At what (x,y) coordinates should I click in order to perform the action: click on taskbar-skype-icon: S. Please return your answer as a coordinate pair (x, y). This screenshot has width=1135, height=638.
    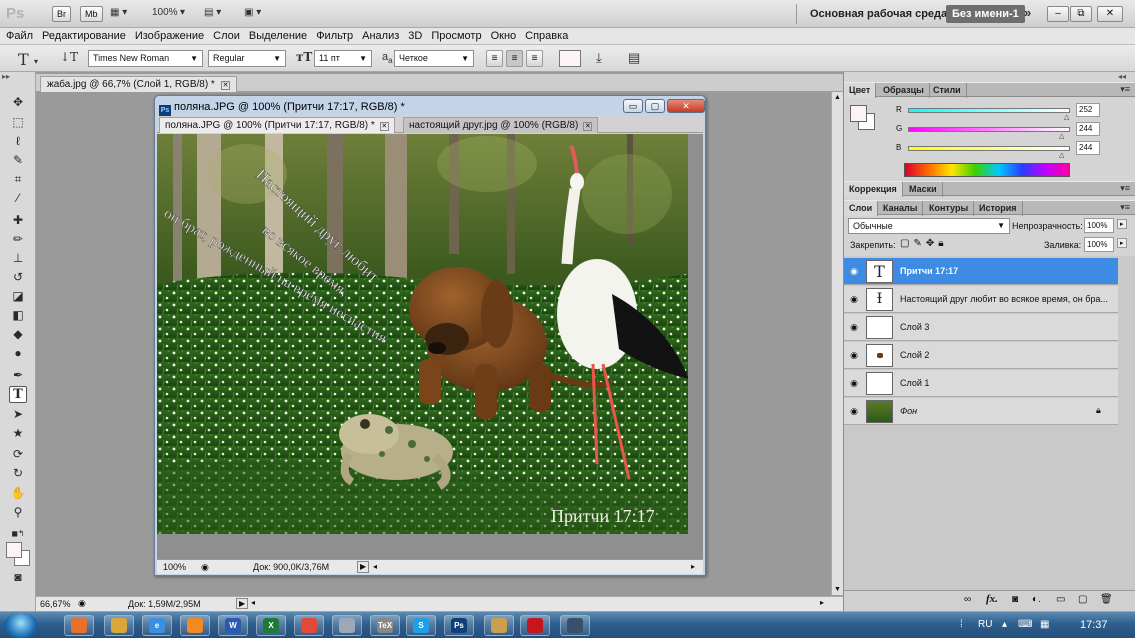
    Looking at the image, I should click on (421, 625).